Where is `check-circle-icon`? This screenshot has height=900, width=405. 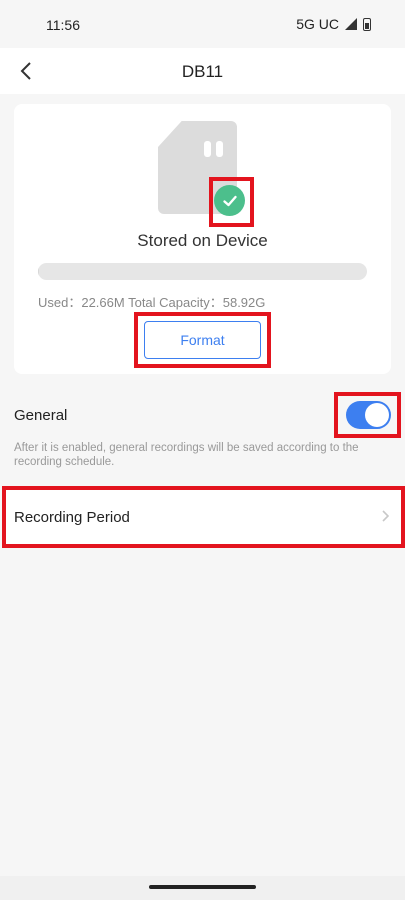
check-circle-icon is located at coordinates (229, 200).